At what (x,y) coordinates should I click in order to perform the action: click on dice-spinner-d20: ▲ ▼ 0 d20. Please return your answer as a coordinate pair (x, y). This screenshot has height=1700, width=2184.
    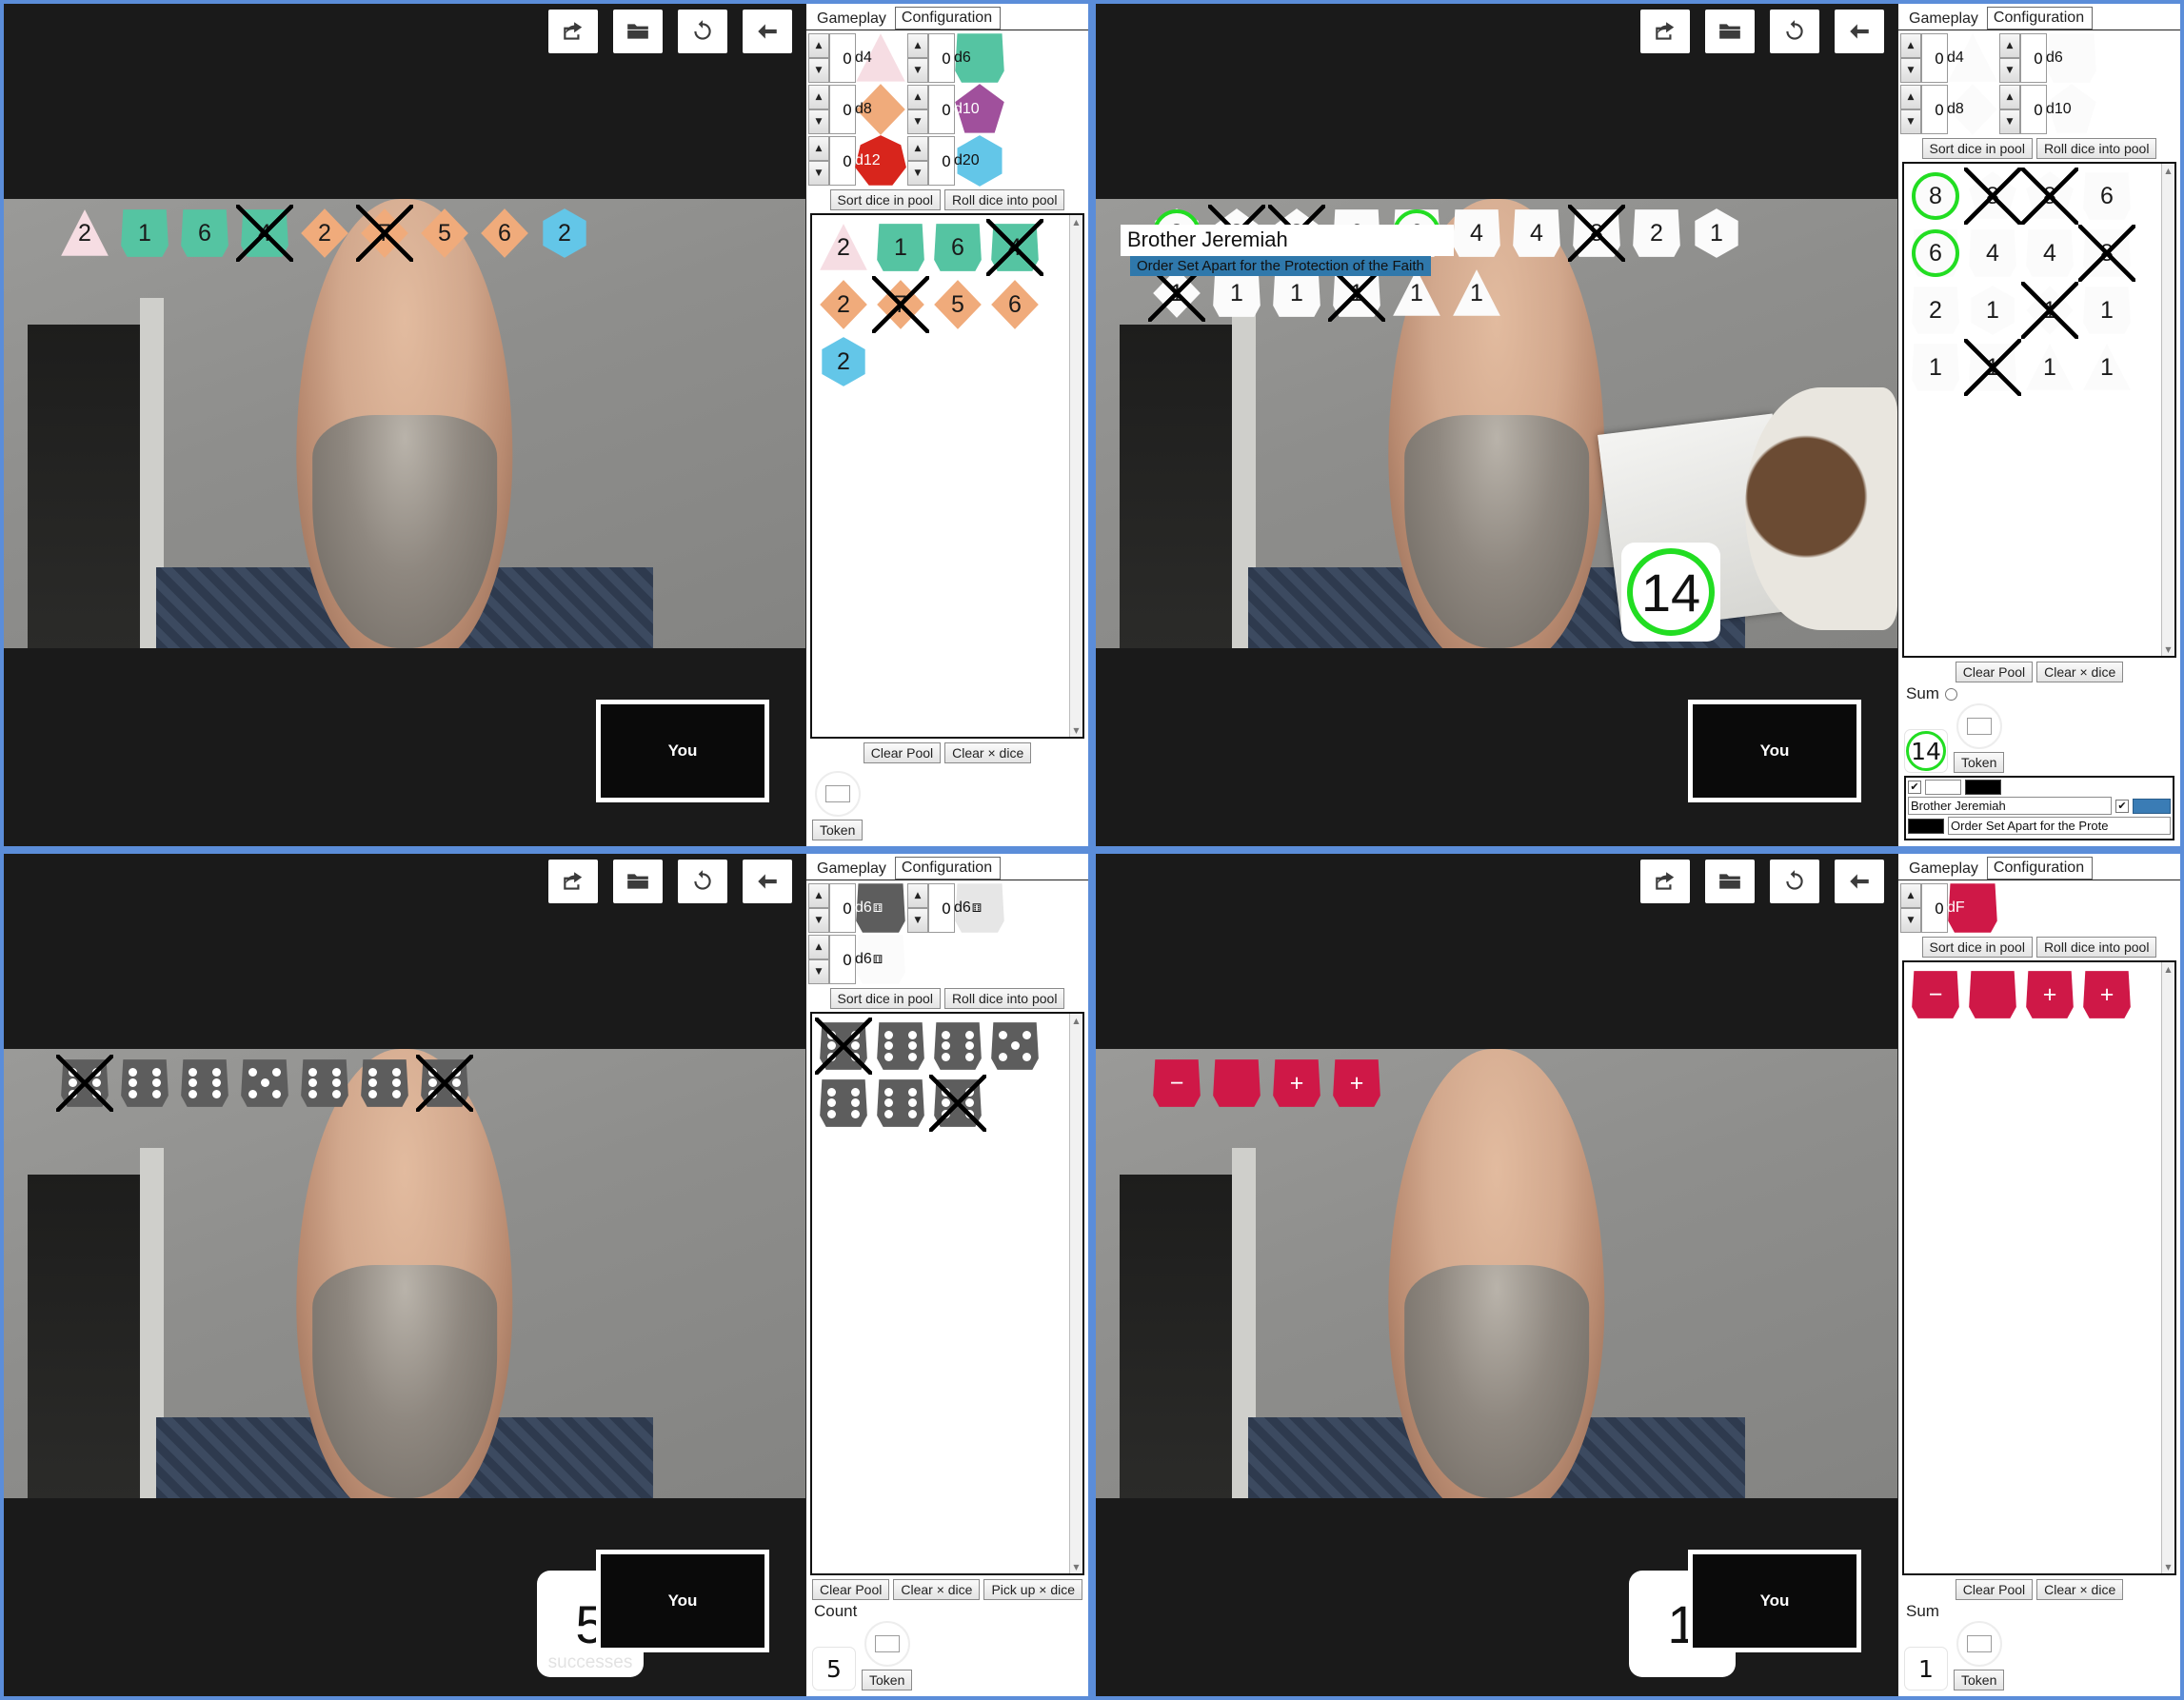
    Looking at the image, I should click on (955, 161).